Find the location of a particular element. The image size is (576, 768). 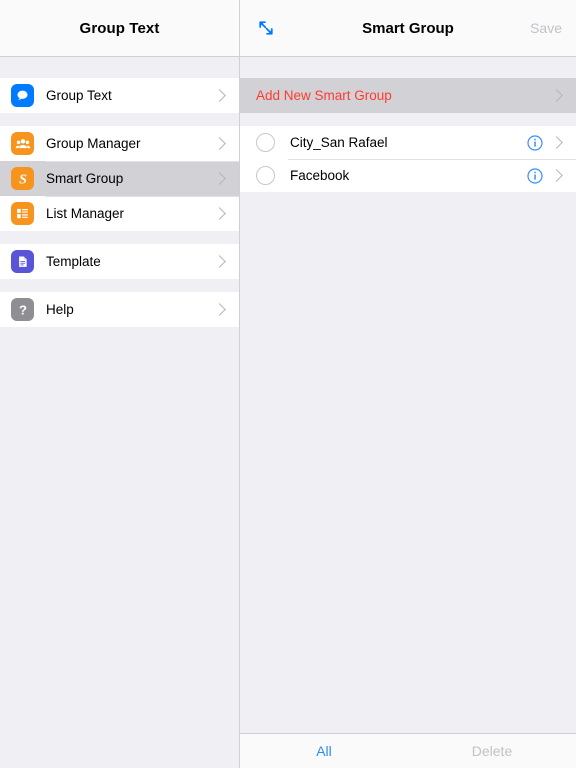

sidebar-title: Group Text is located at coordinates (119, 28).